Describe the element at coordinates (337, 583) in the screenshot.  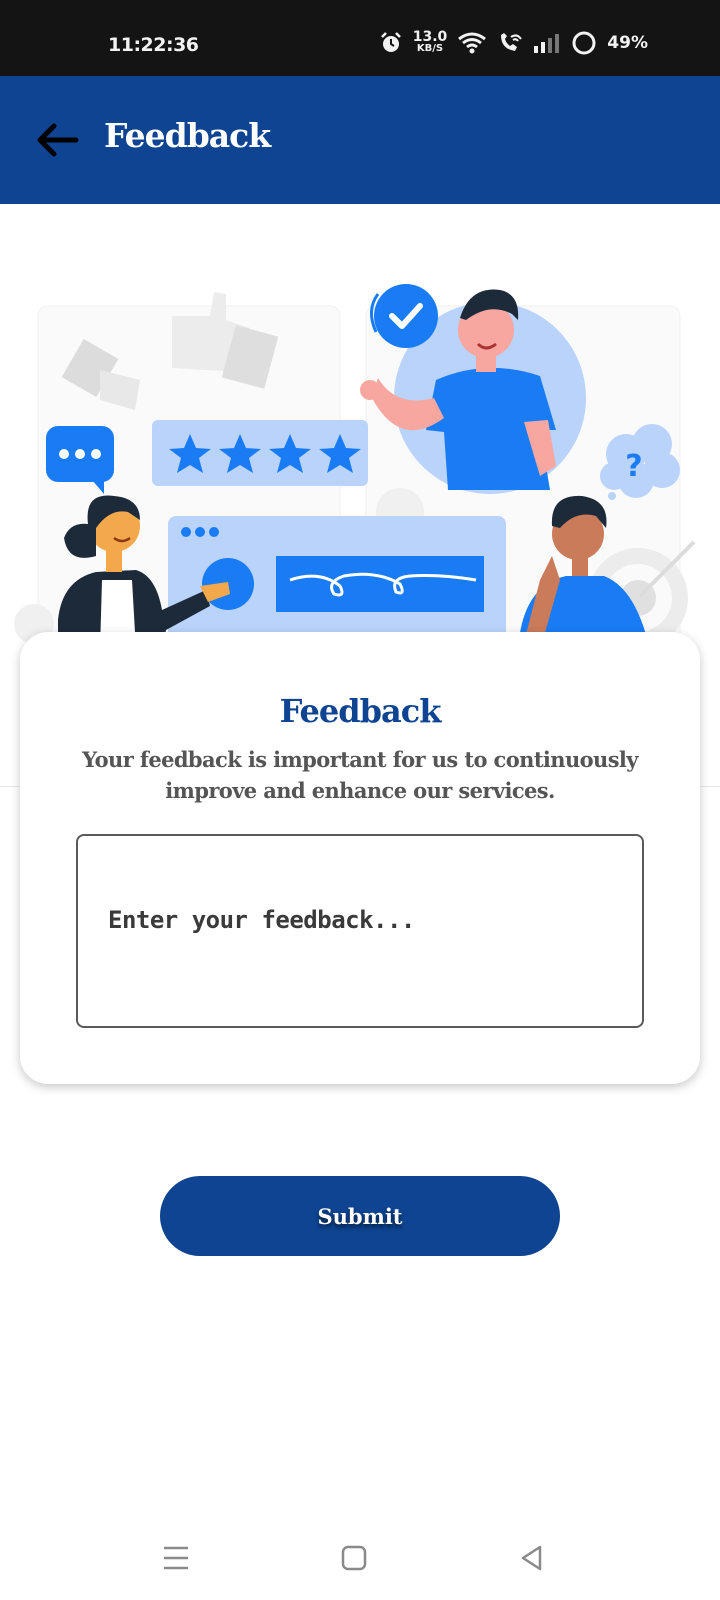
I see `browser-window` at that location.